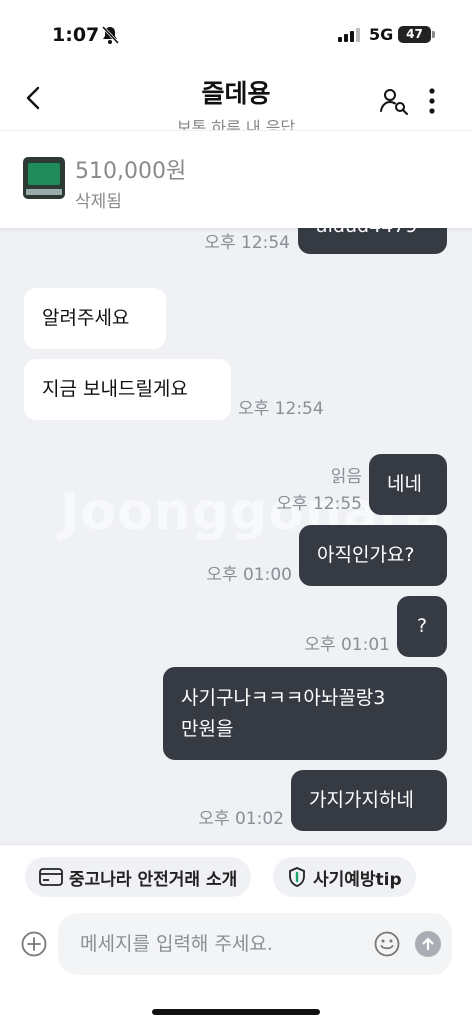 This screenshot has height=1024, width=472. I want to click on more-options-icon, so click(432, 101).